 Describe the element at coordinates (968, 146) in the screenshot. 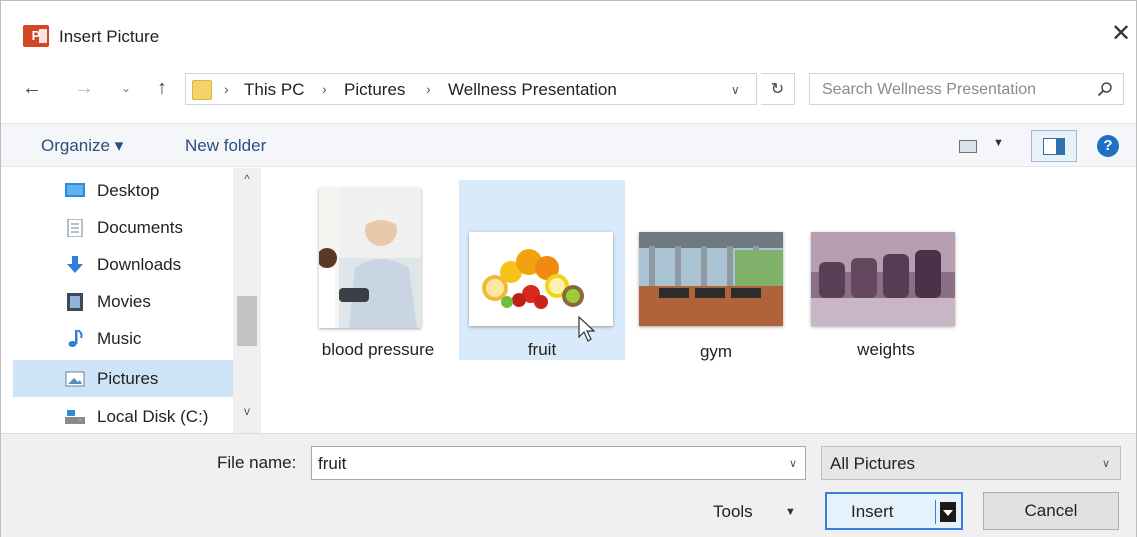

I see `change-view-icon` at that location.